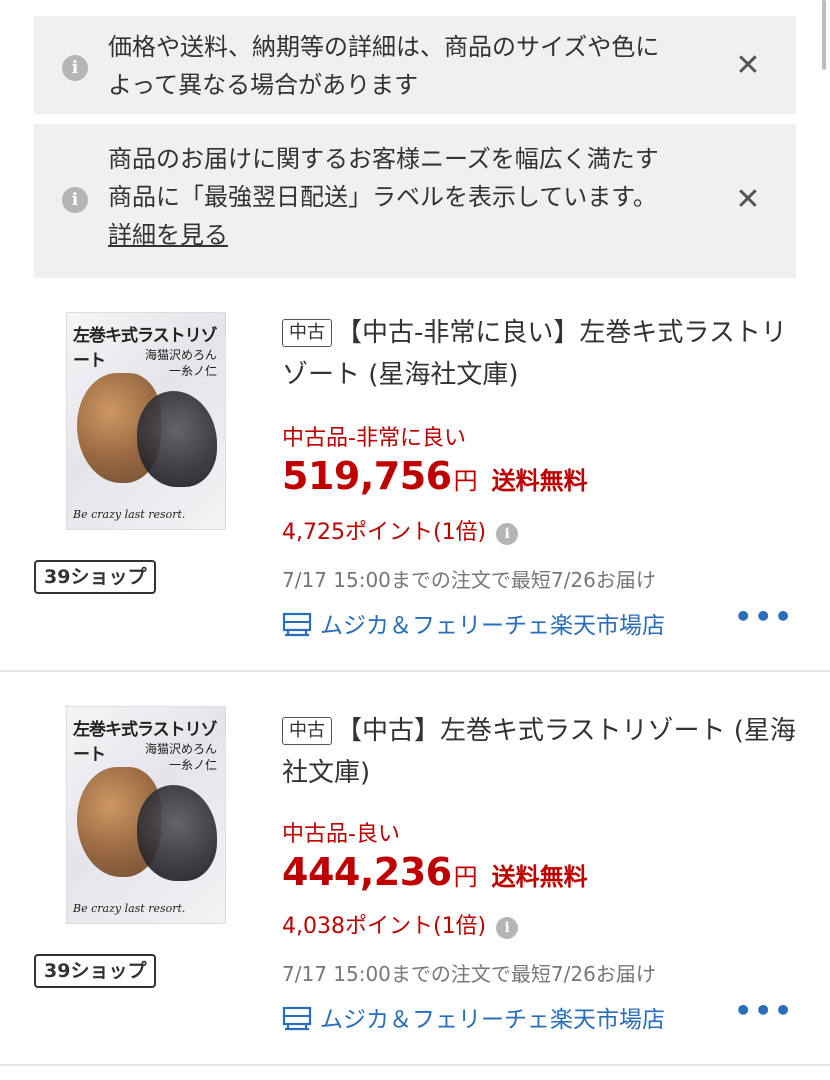  Describe the element at coordinates (384, 47) in the screenshot. I see `notice-line: 価格や送料、納期等の詳細は、商品のサイズや色に` at that location.